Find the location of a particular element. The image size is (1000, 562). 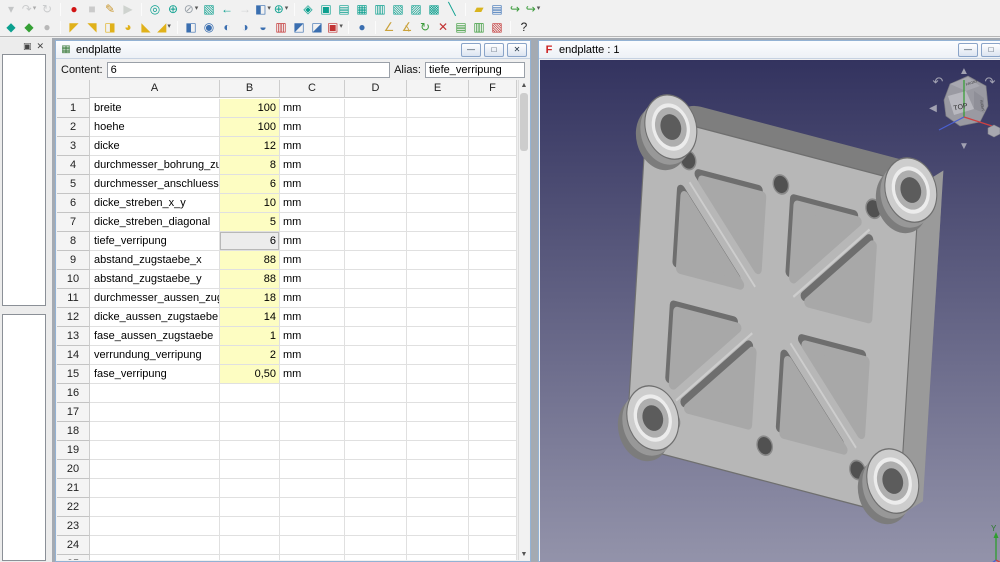

cell-B9: 88 is located at coordinates (250, 260).